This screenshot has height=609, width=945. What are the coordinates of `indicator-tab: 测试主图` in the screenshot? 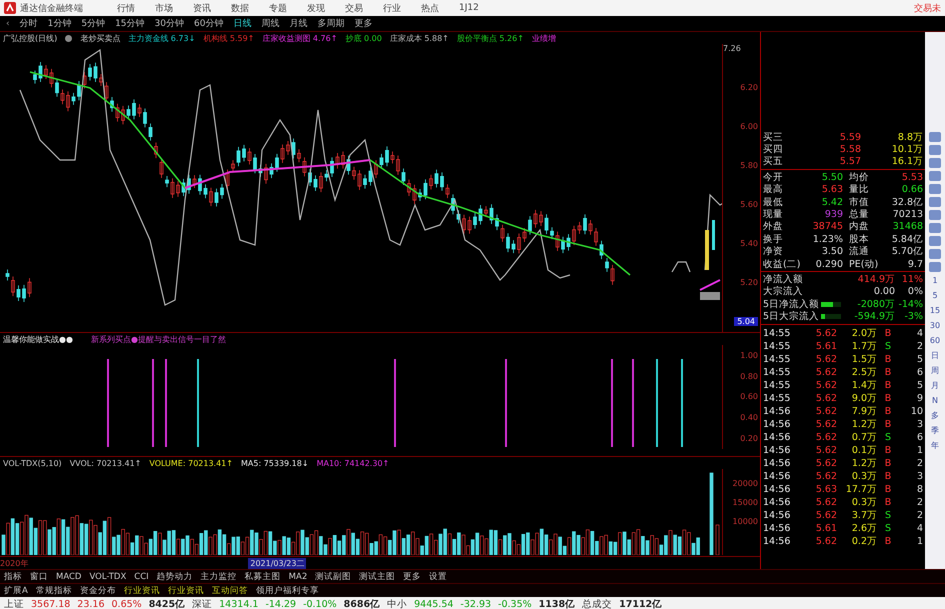 It's located at (377, 576).